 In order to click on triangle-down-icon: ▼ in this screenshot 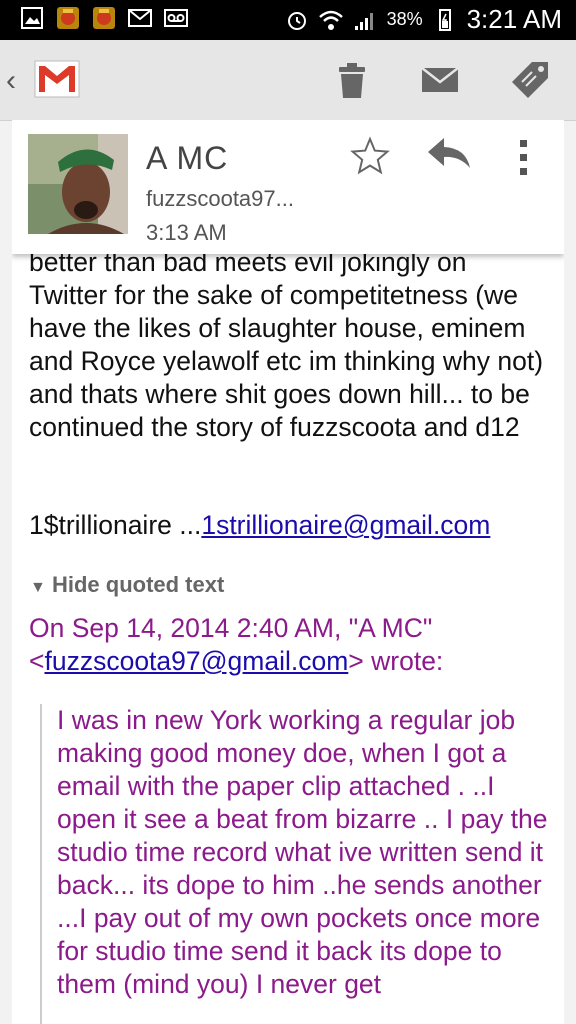, I will do `click(38, 587)`.